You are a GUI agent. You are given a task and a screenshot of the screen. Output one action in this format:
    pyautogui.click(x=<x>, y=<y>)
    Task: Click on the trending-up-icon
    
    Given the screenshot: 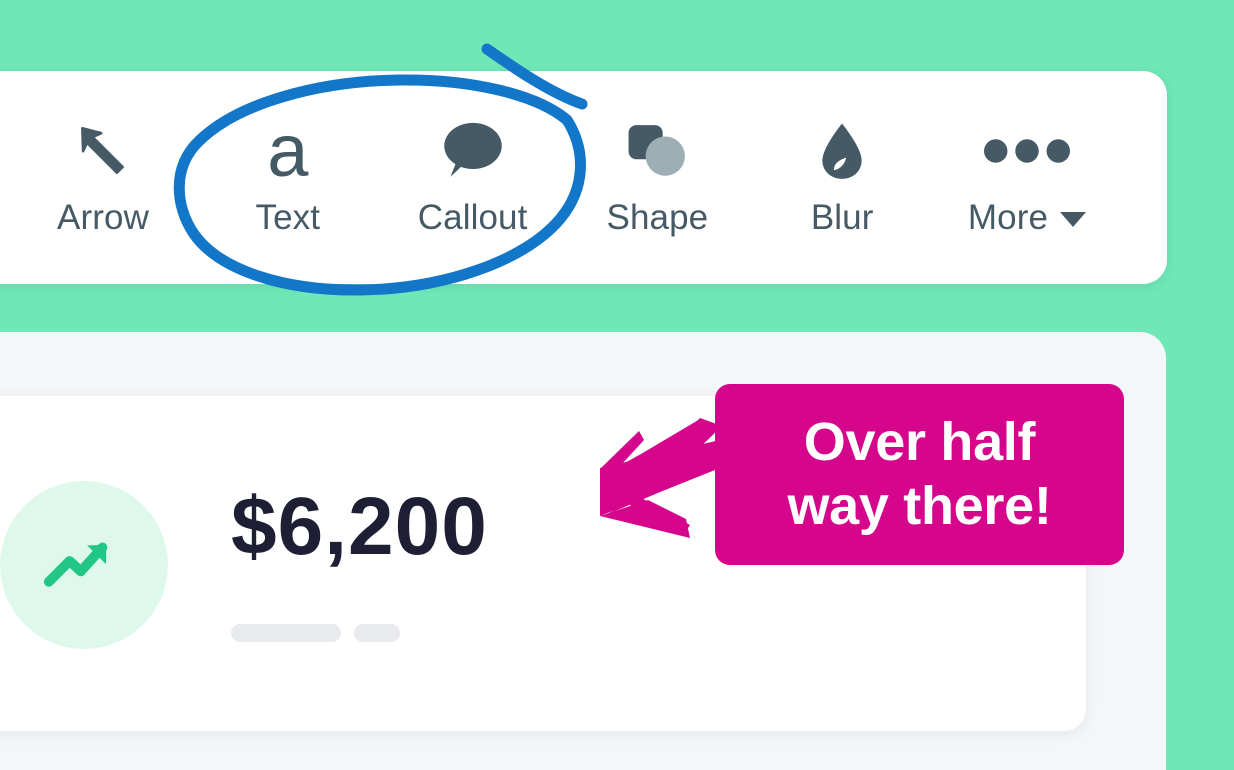 What is the action you would take?
    pyautogui.click(x=75, y=564)
    